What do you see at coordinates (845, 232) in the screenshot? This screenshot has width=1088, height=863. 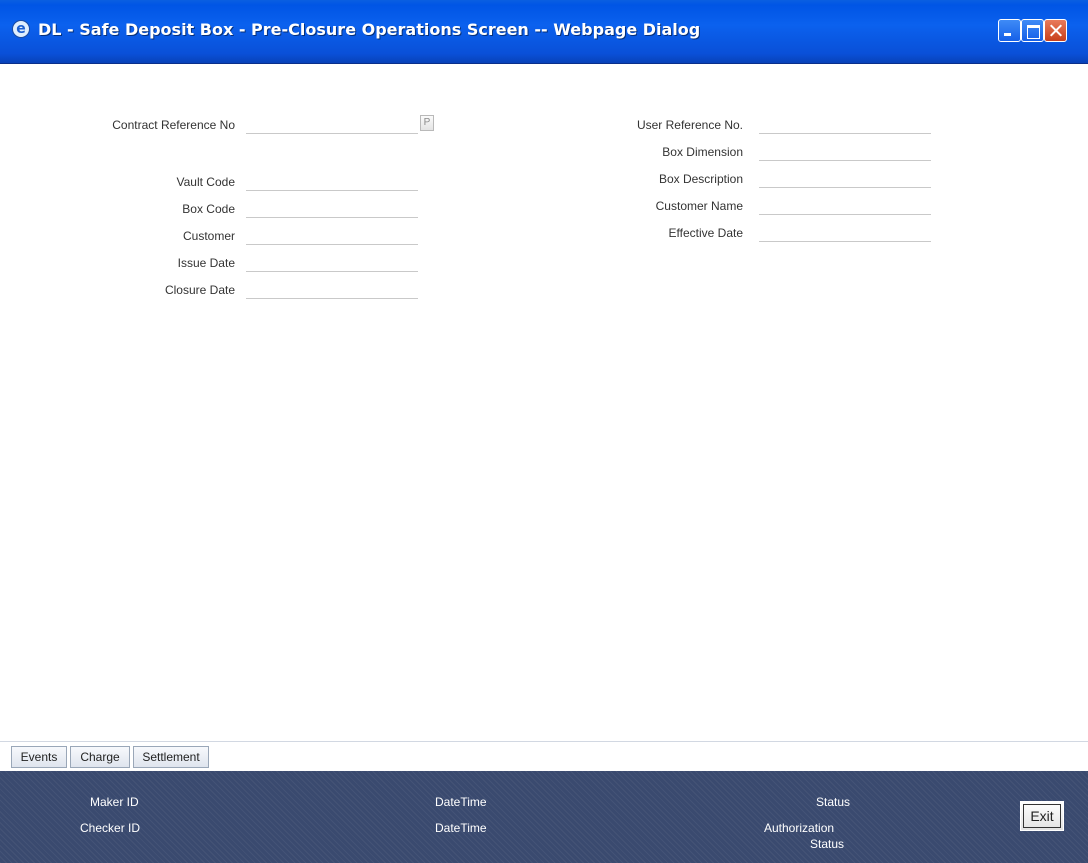 I see `effective-date-input` at bounding box center [845, 232].